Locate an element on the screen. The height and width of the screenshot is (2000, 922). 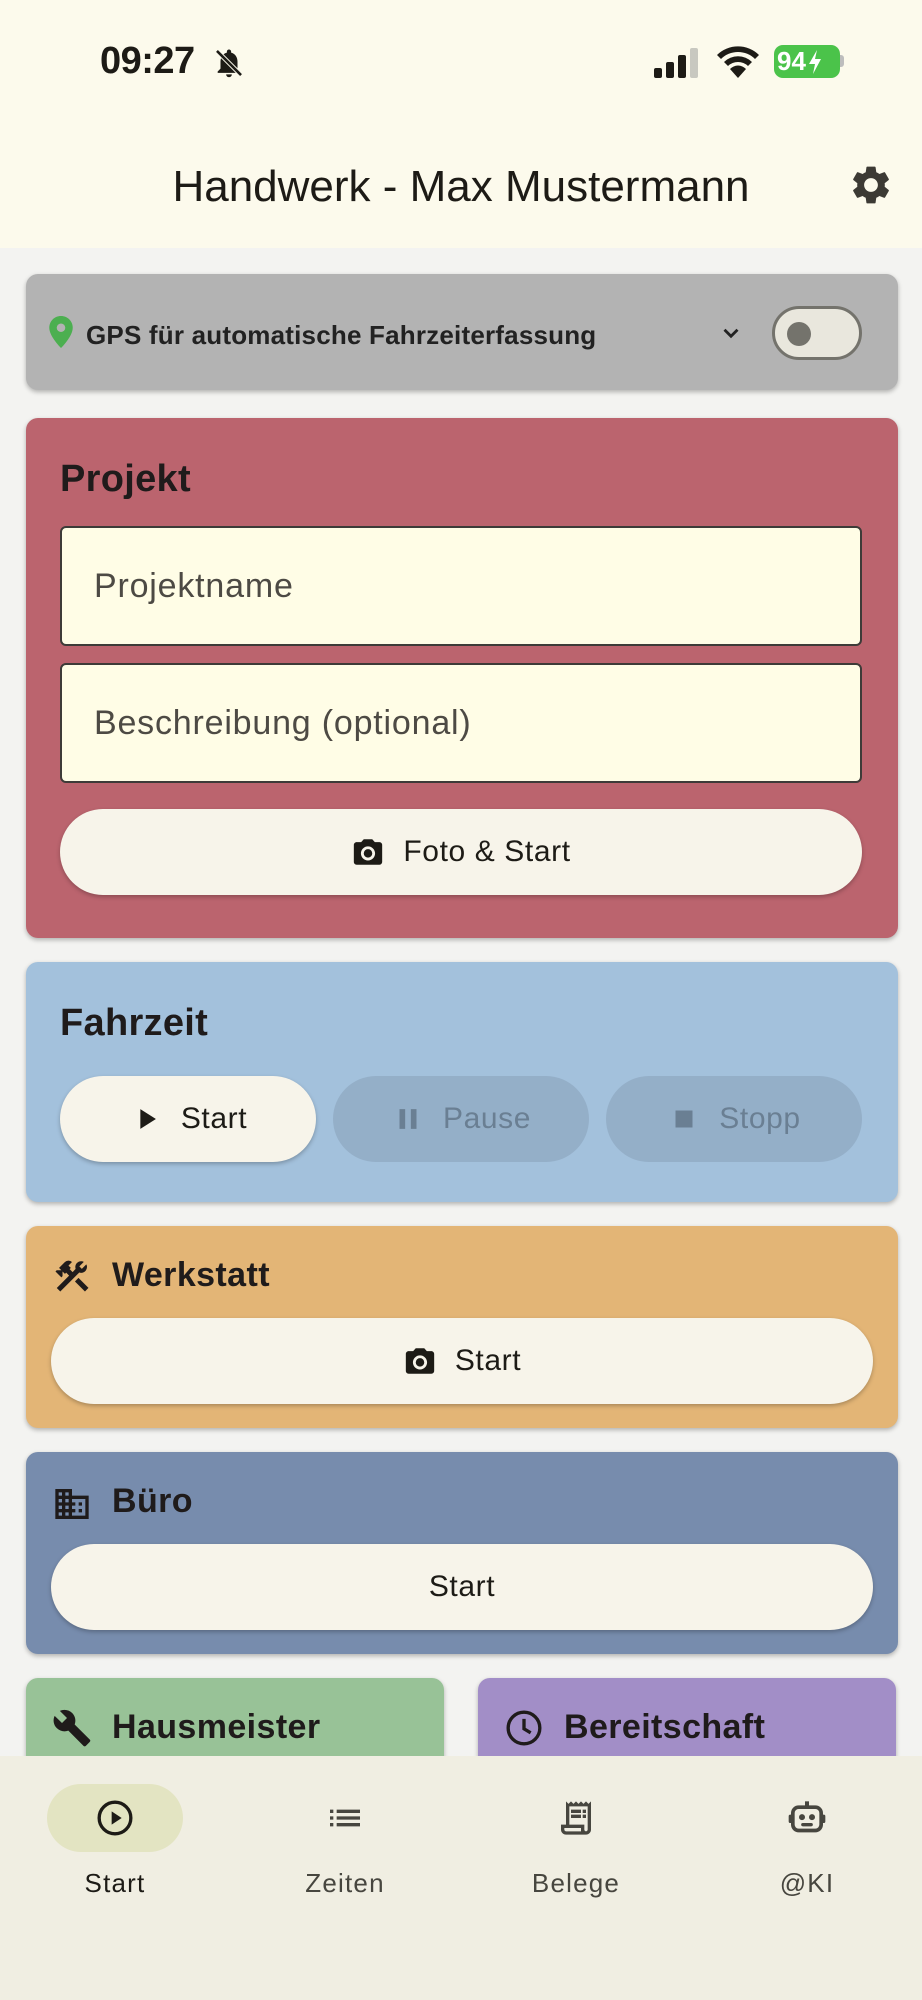
nav-item-belege: Belege is located at coordinates (576, 1849).